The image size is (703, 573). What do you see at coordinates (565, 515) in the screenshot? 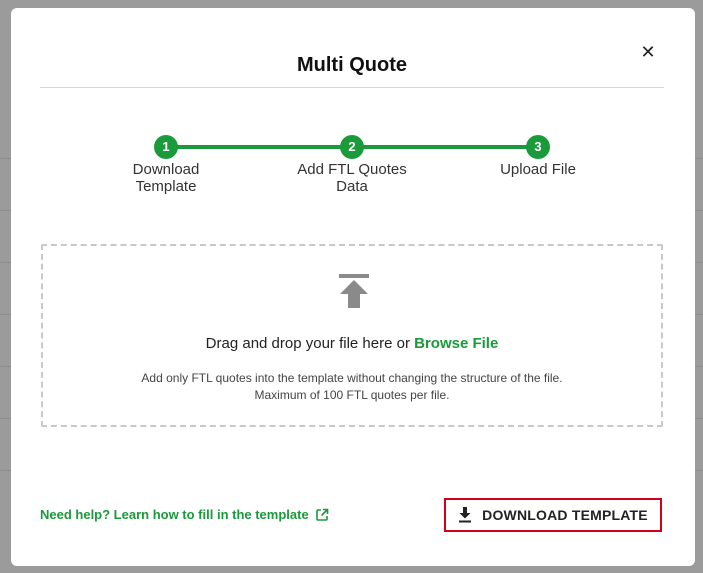
I see `download-template-label: DOWNLOAD TEMPLATE` at bounding box center [565, 515].